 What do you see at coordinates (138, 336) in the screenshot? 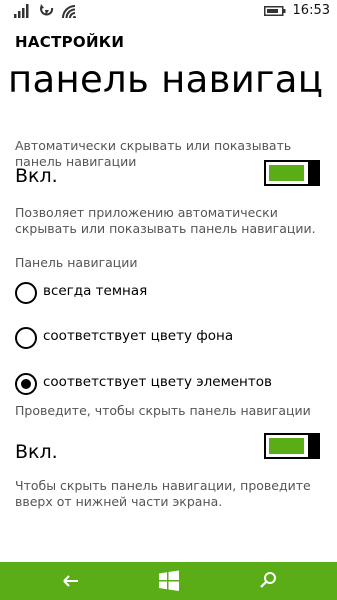
I see `radio-label: соответствует цвету фона` at bounding box center [138, 336].